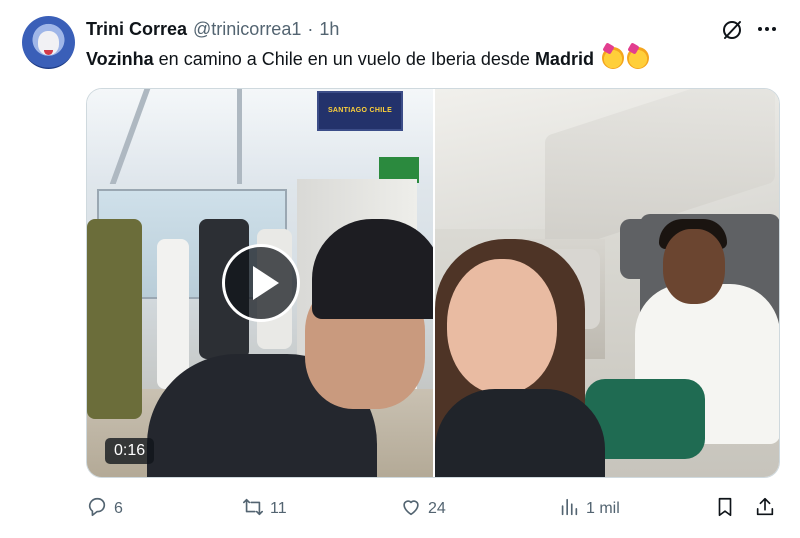  I want to click on tweet-header: Trini Correa @trinicorrea1 · 1h, so click(212, 29).